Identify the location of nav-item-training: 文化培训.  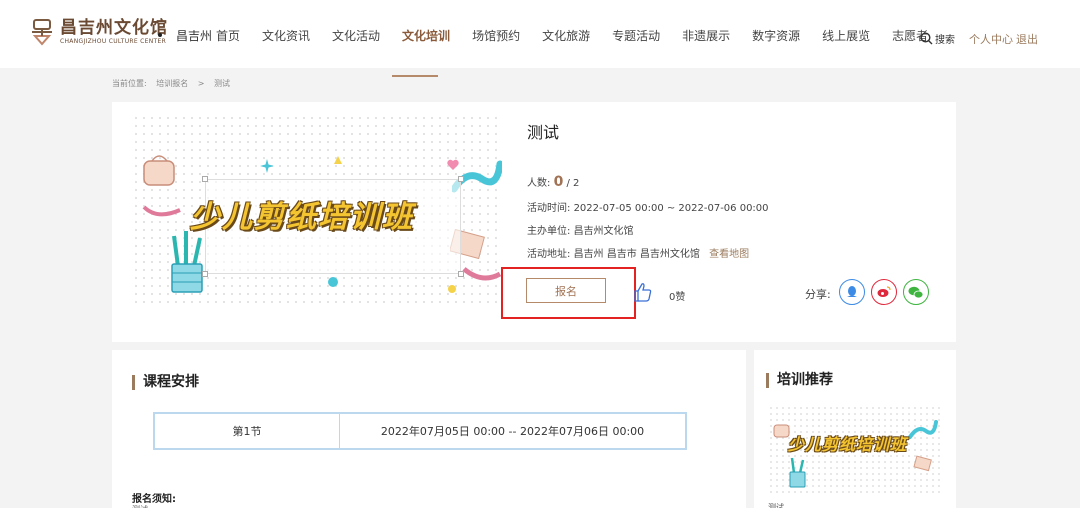
(426, 35).